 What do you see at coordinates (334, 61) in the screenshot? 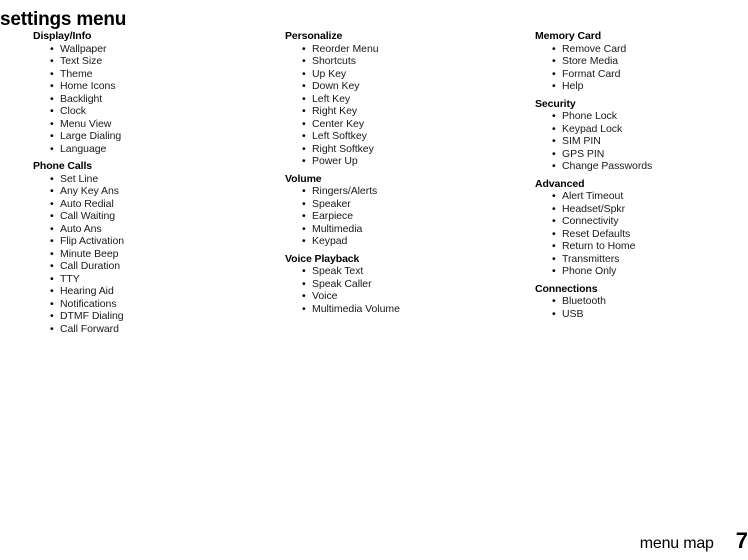
I see `menu-item-label: Shortcuts` at bounding box center [334, 61].